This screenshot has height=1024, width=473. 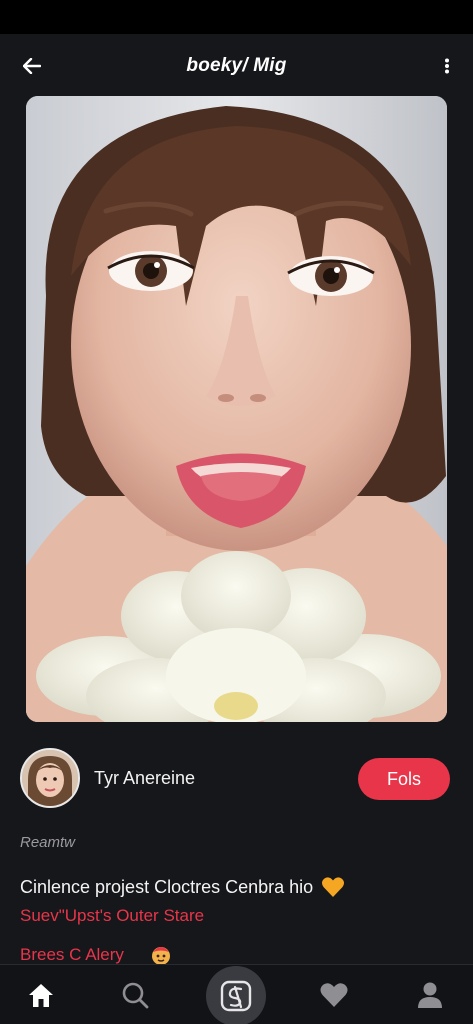 I want to click on heart-icon, so click(x=334, y=995).